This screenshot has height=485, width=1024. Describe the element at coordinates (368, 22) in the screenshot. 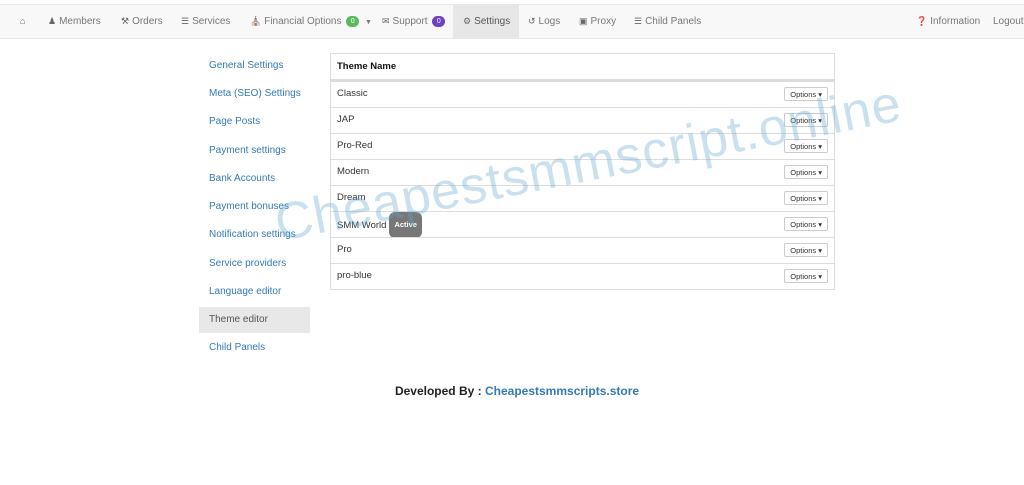

I see `chevron-down-icon: ▼` at that location.